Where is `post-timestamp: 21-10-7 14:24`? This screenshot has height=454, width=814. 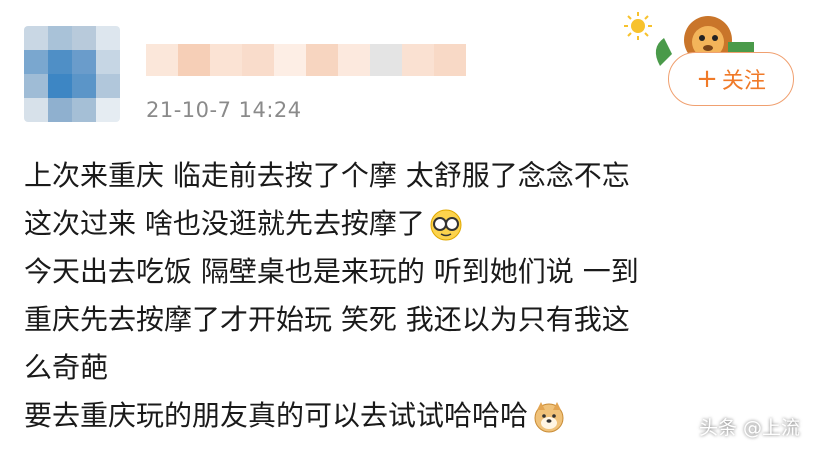 post-timestamp: 21-10-7 14:24 is located at coordinates (224, 110).